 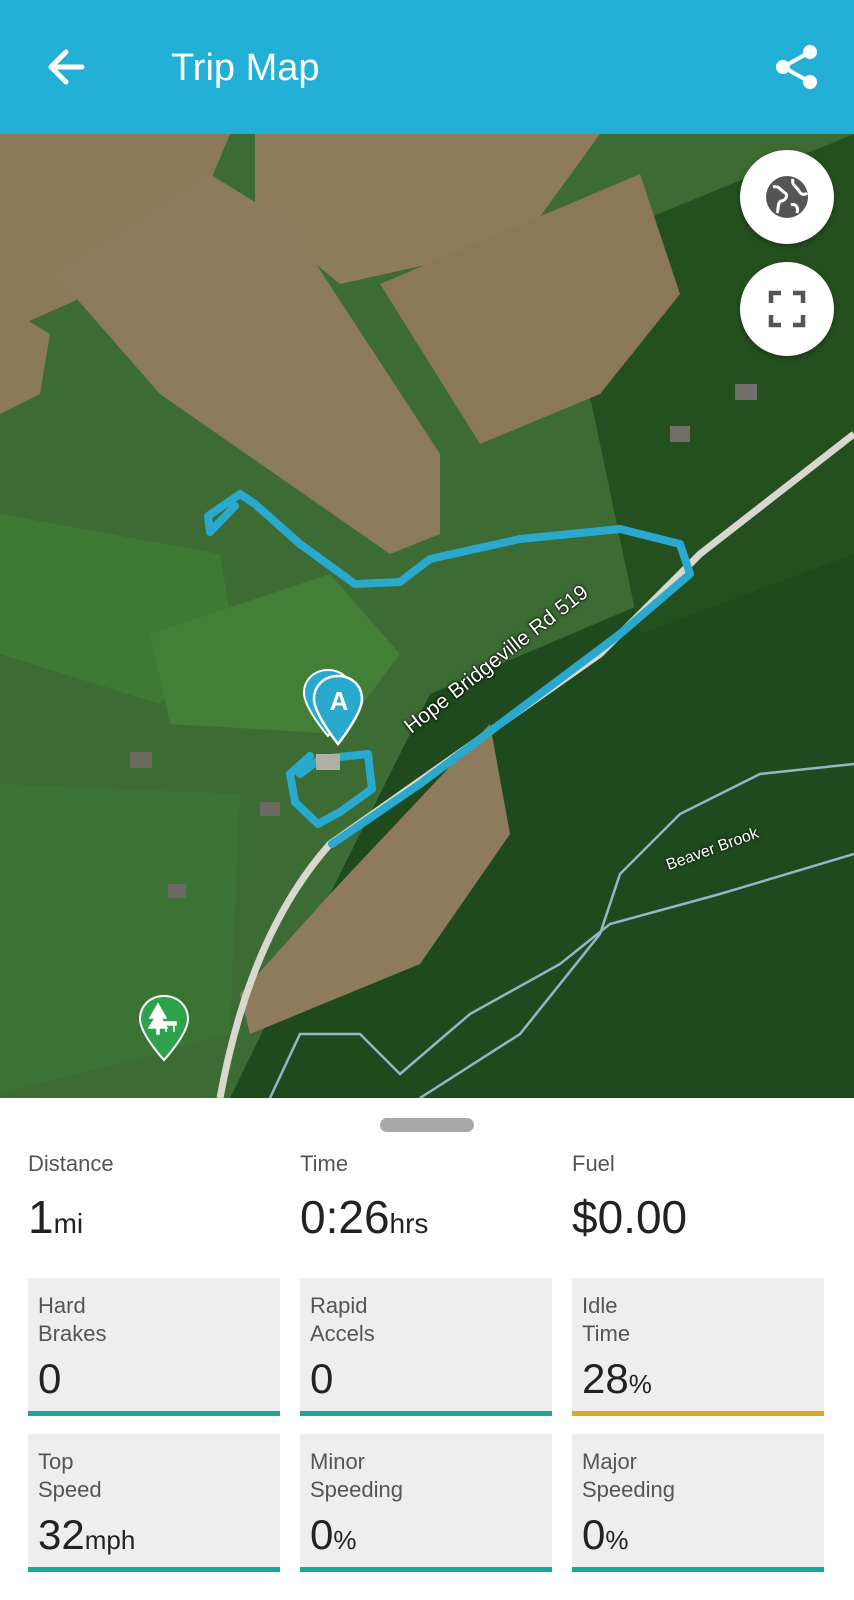 I want to click on drag-handle, so click(x=427, y=1125).